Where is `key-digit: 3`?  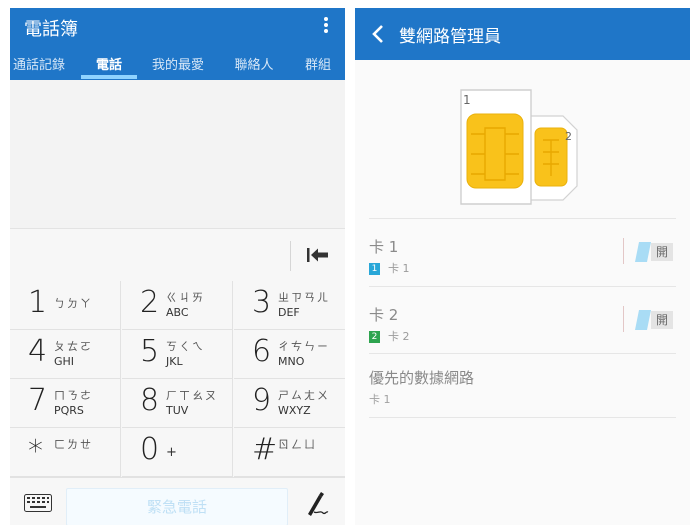 key-digit: 3 is located at coordinates (262, 302).